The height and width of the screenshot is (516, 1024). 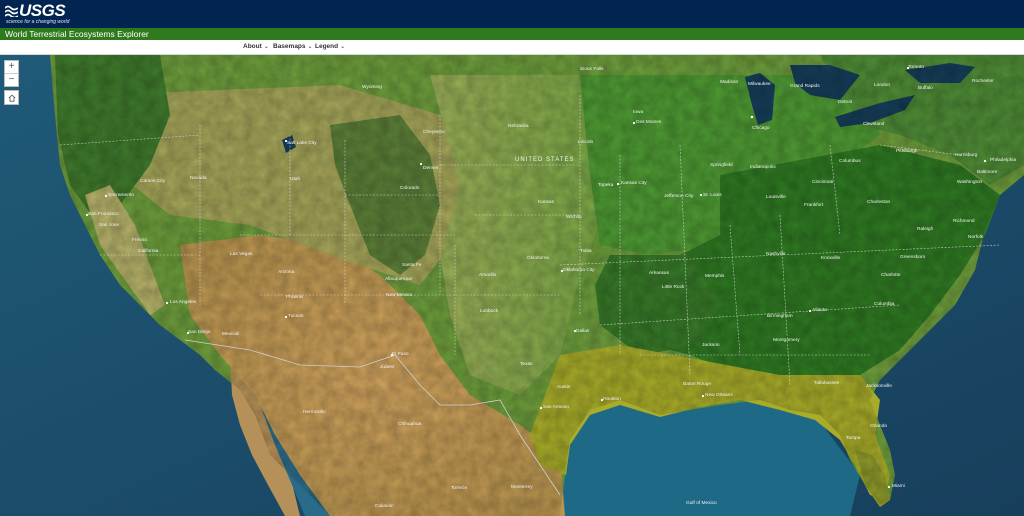 What do you see at coordinates (538, 258) in the screenshot?
I see `place-label: Oklahoma` at bounding box center [538, 258].